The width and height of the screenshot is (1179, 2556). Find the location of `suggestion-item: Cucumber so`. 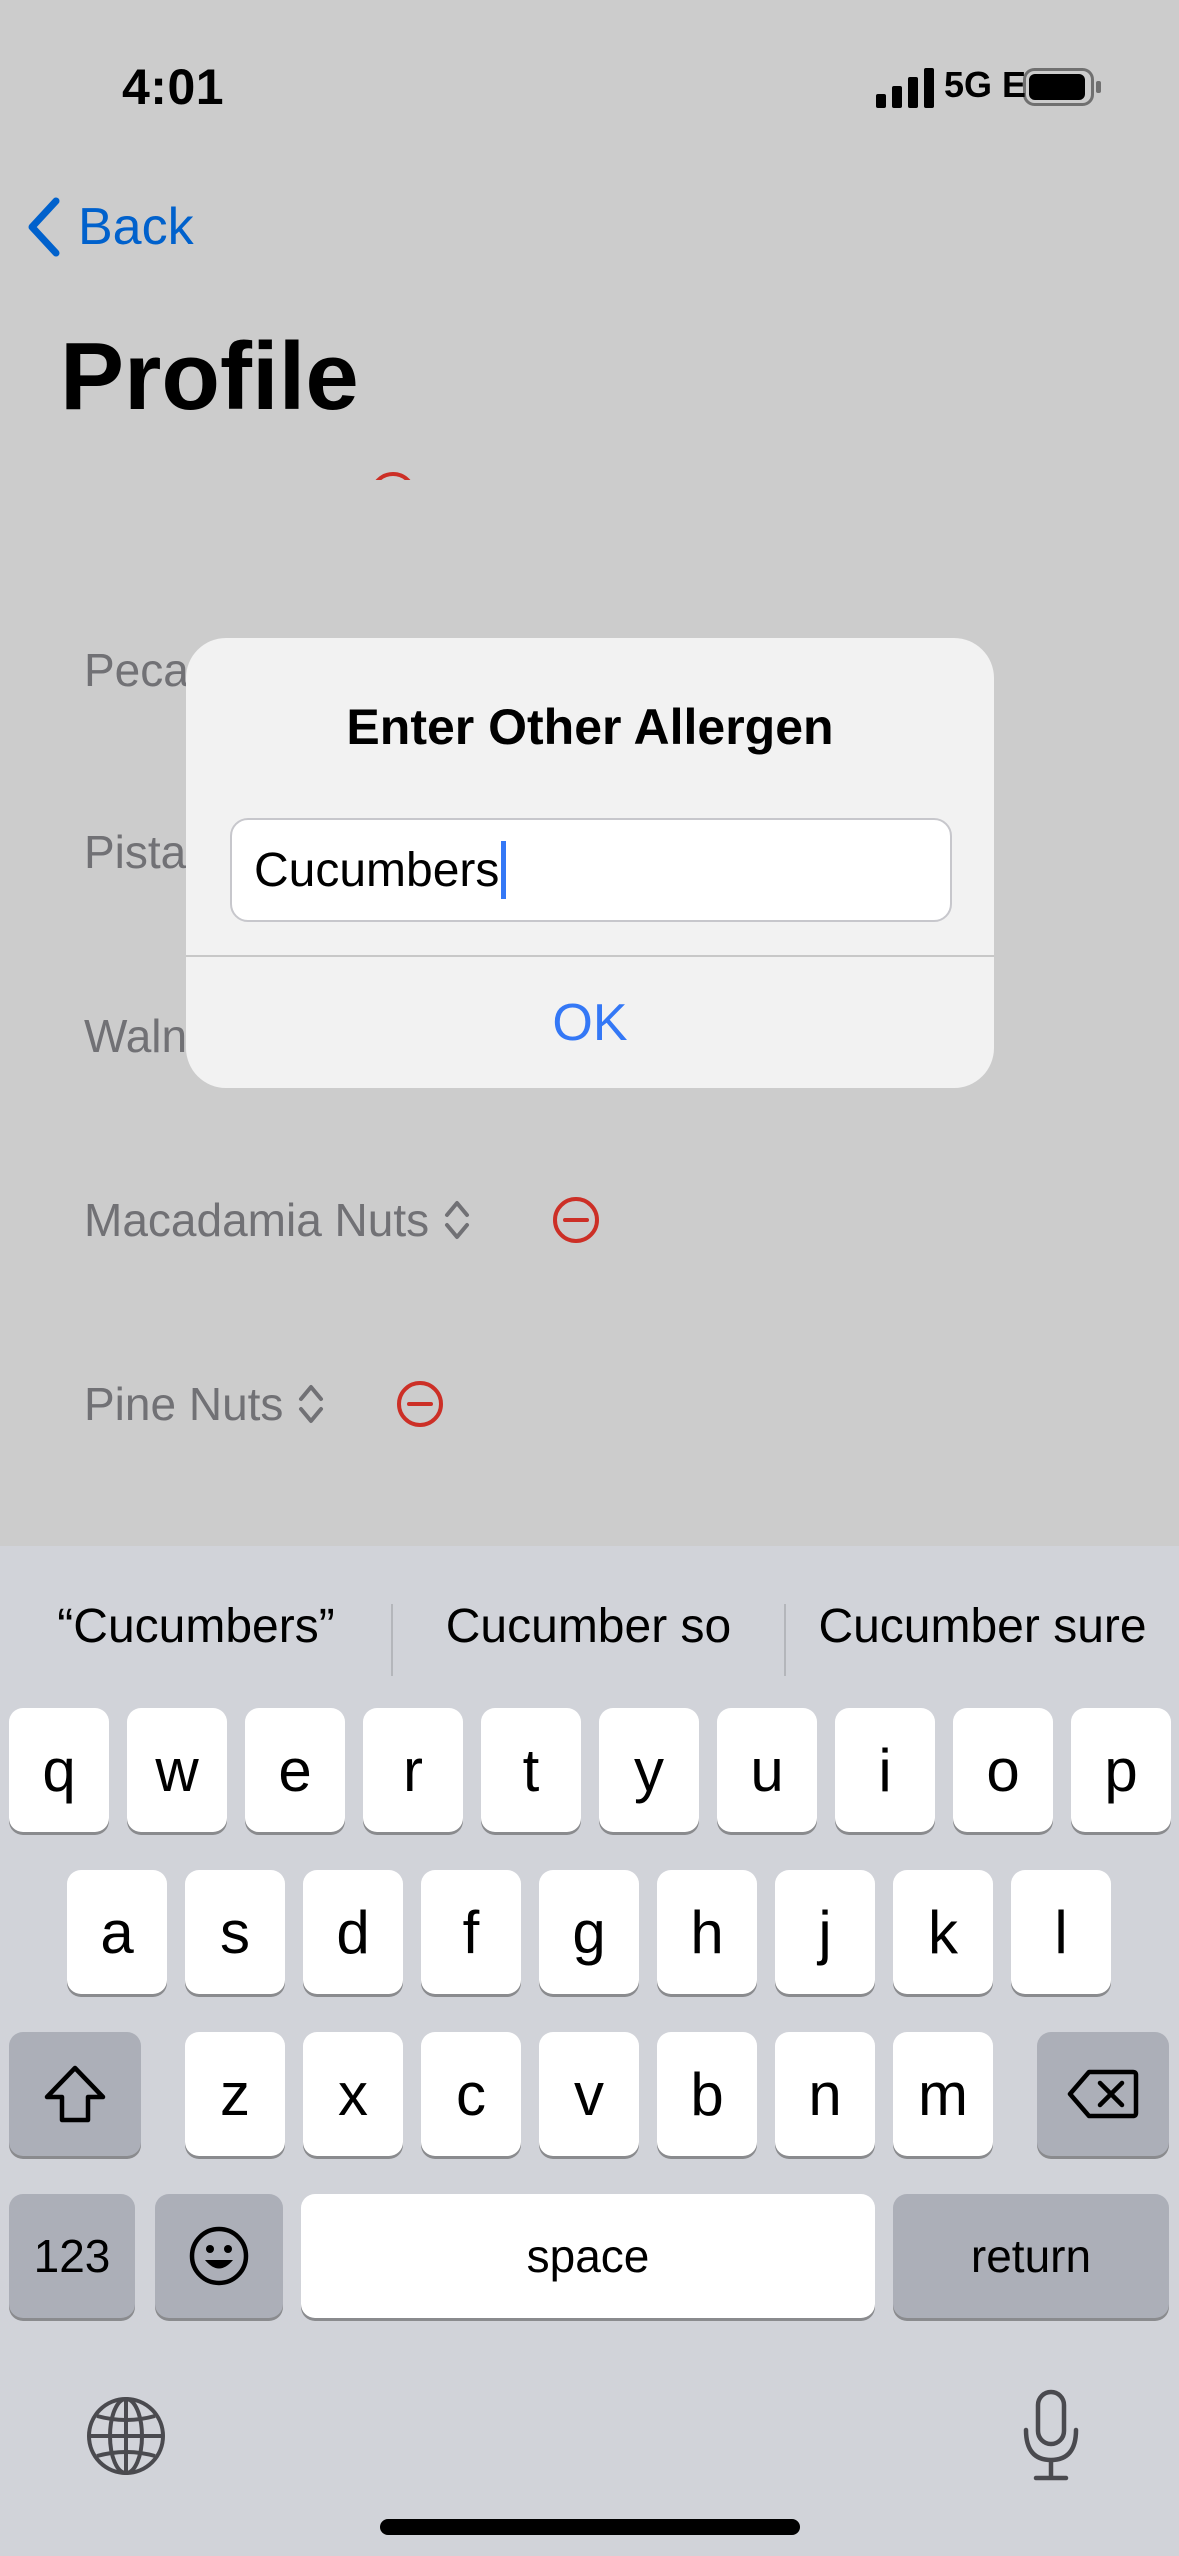

suggestion-item: Cucumber so is located at coordinates (588, 1626).